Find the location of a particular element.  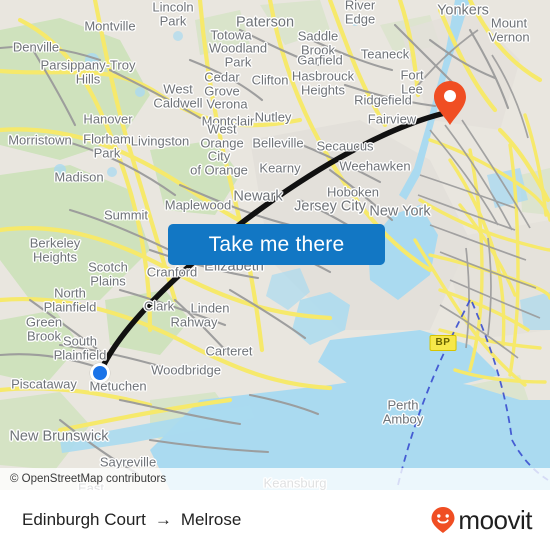

route-origin-label: Edinburgh Court is located at coordinates (84, 519).